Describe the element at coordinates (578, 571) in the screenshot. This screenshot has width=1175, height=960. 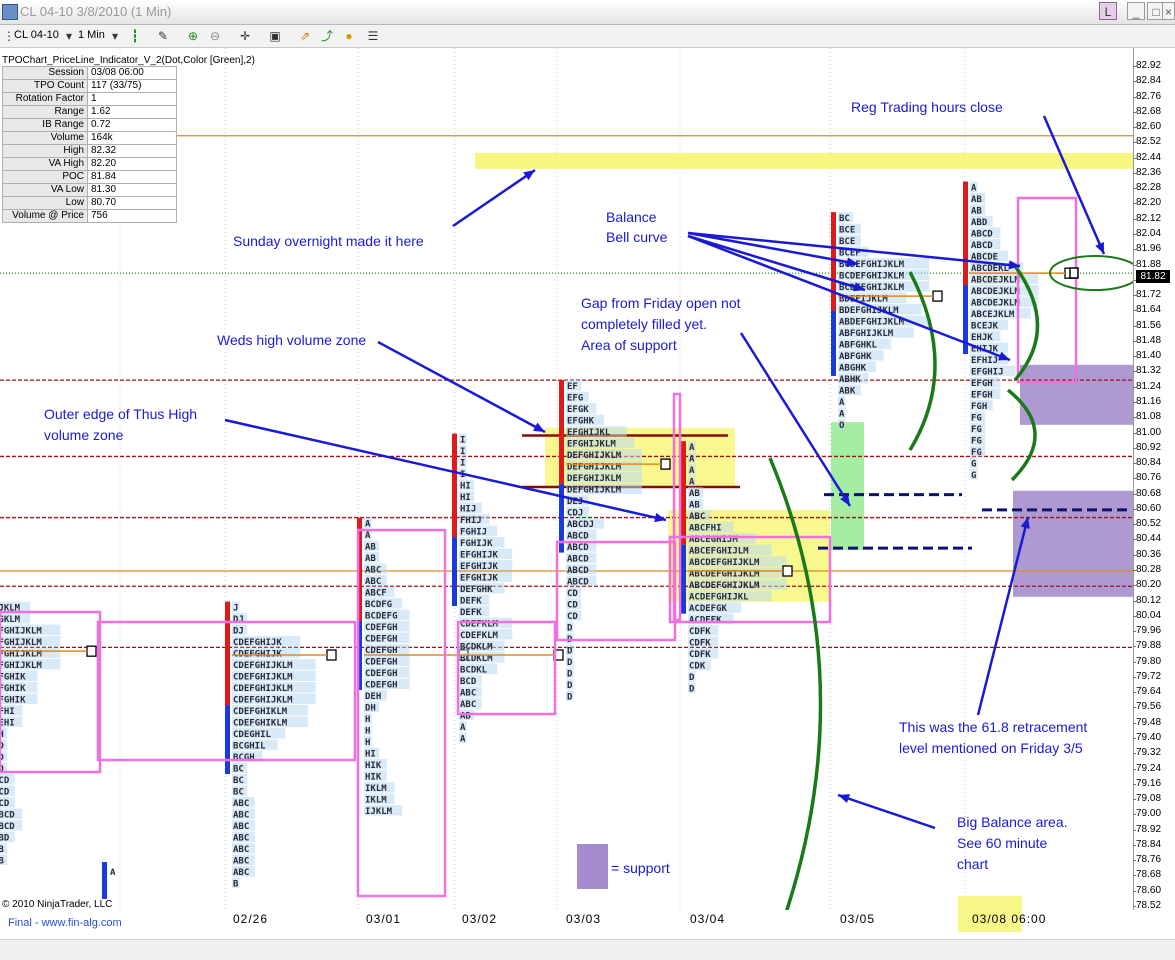
I see `tpo-row: ABCD` at that location.